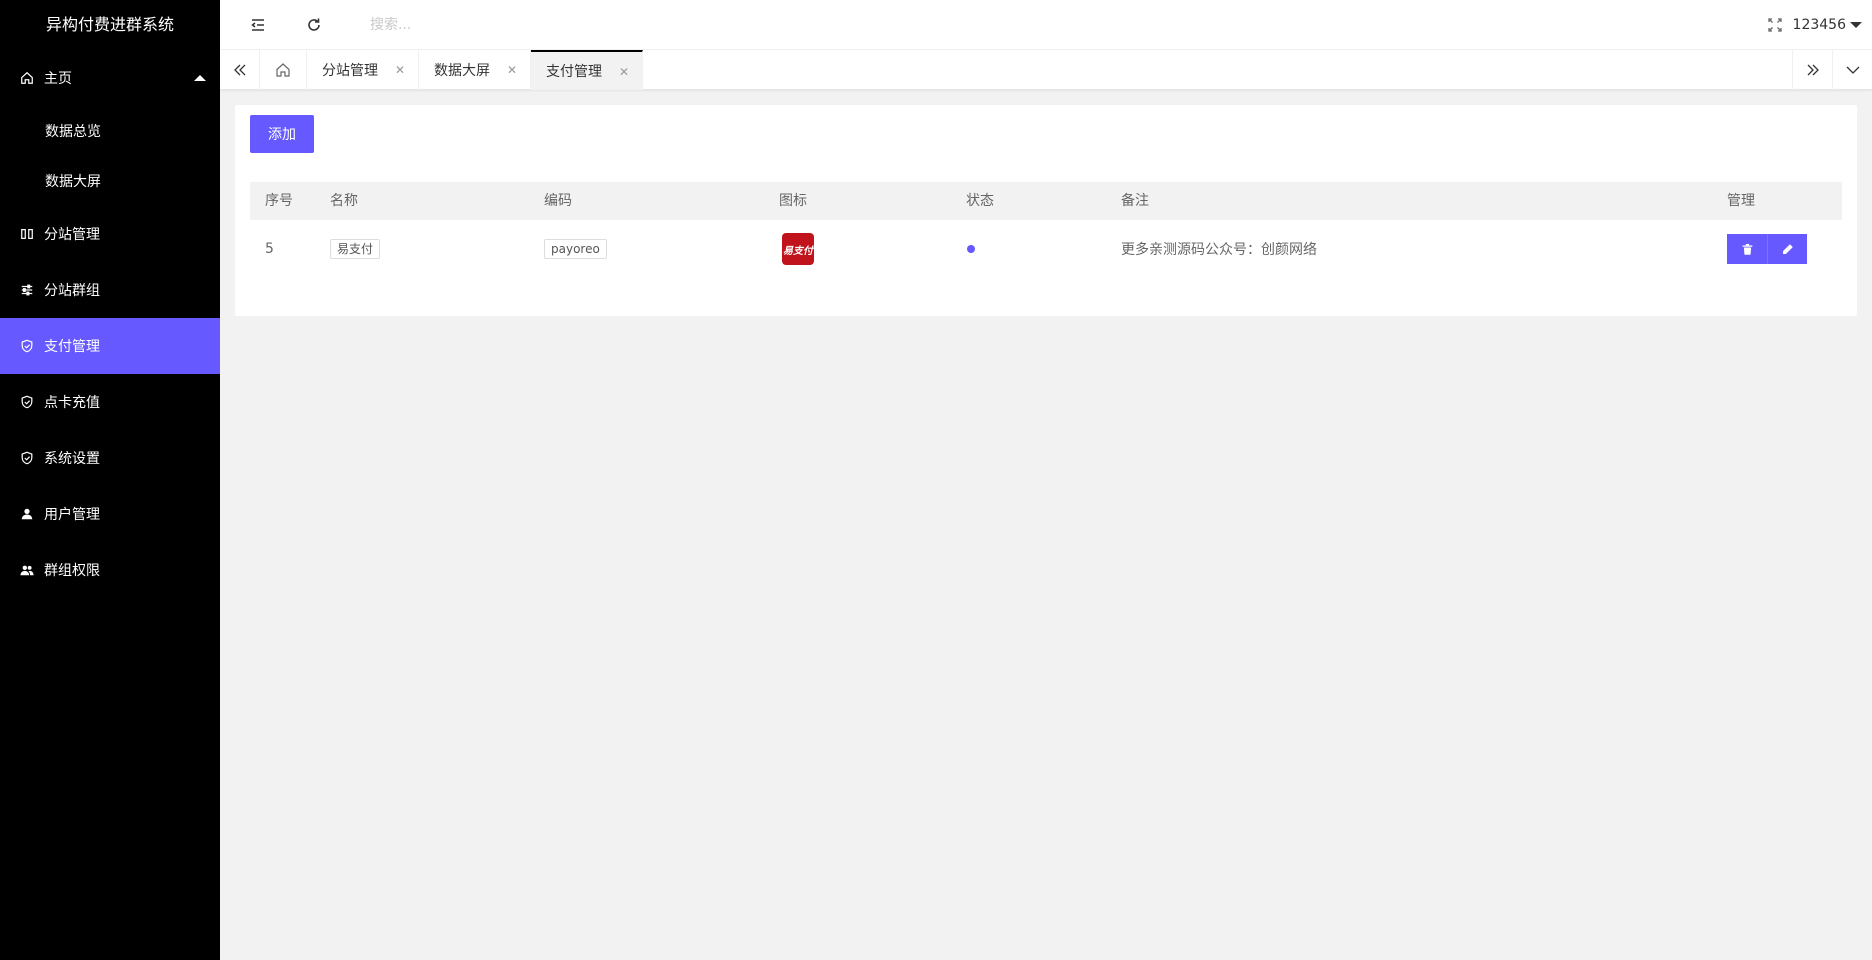 This screenshot has height=960, width=1872. Describe the element at coordinates (72, 347) in the screenshot. I see `sidebar-item-label: 支付管理` at that location.